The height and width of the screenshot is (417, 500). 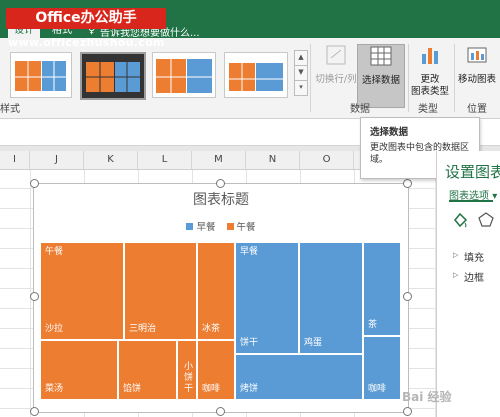 What do you see at coordinates (15, 160) in the screenshot?
I see `column-letter-i: I` at bounding box center [15, 160].